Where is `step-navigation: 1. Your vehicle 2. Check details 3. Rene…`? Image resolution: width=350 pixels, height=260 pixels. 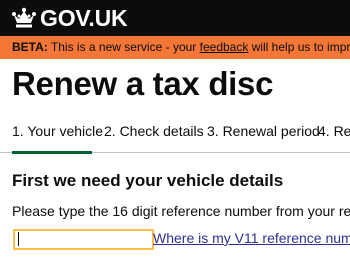 step-navigation: 1. Your vehicle 2. Check details 3. Rene… is located at coordinates (175, 136).